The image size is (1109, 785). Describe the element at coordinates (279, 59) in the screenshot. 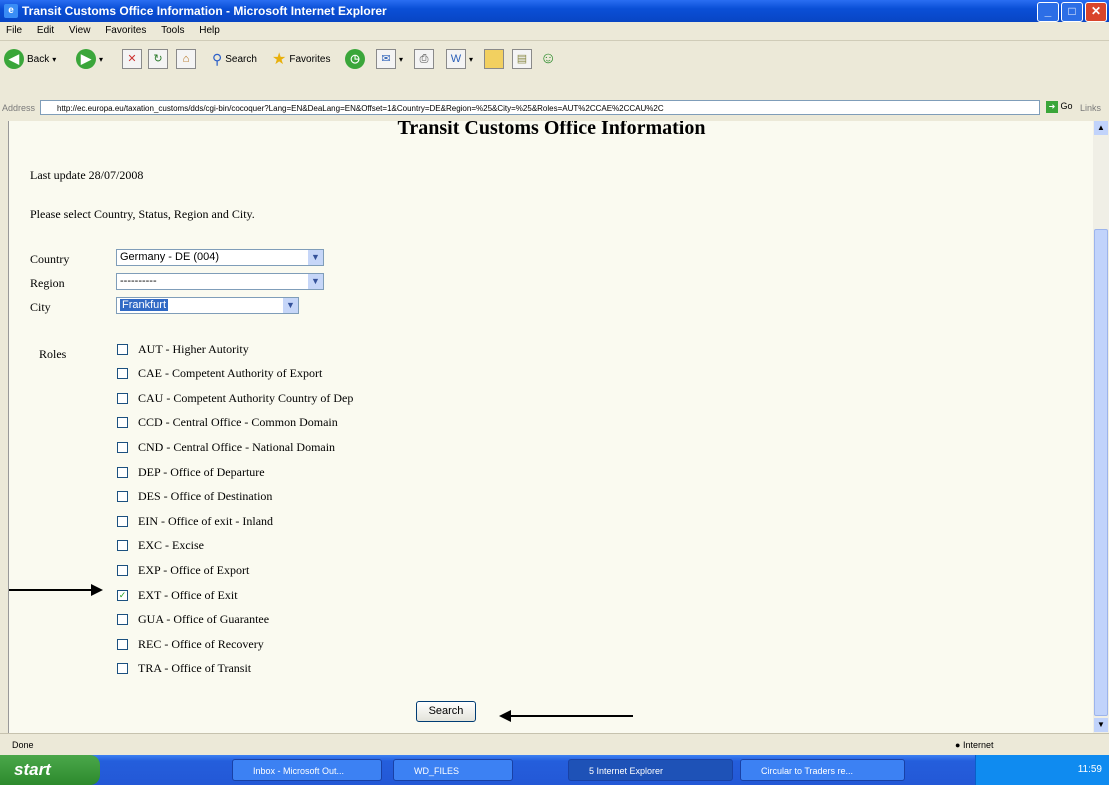

I see `star-icon: ★` at that location.